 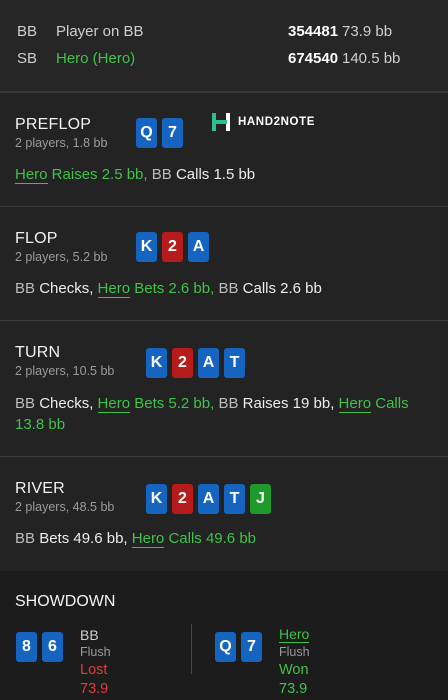 I want to click on player-position: SB, so click(x=27, y=58).